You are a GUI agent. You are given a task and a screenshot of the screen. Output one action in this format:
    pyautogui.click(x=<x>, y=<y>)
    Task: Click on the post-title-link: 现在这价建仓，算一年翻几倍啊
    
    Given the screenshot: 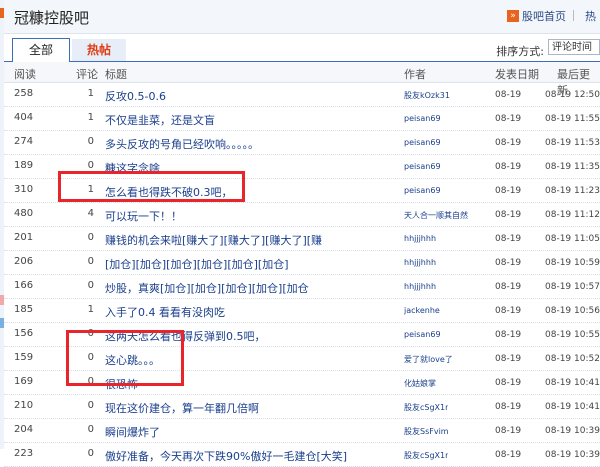 What is the action you would take?
    pyautogui.click(x=182, y=408)
    